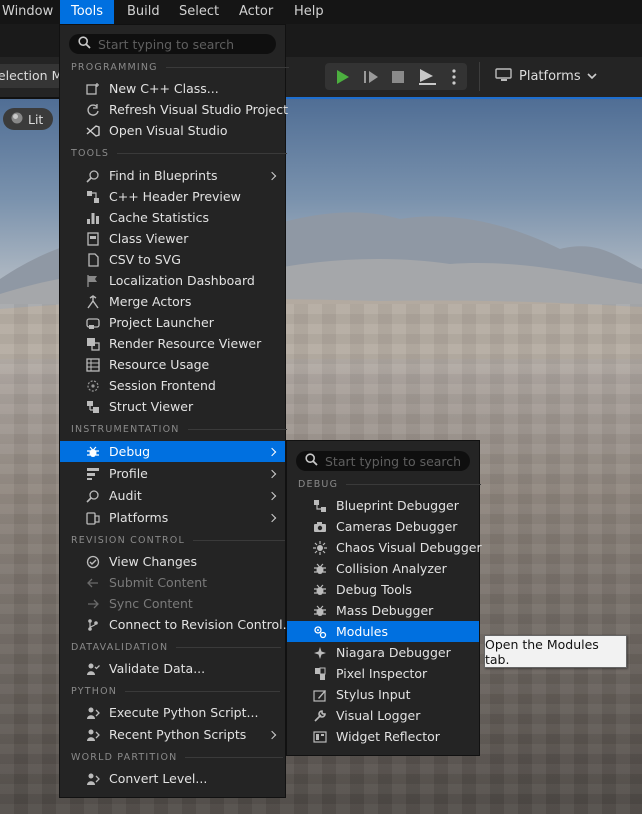 The width and height of the screenshot is (642, 814). What do you see at coordinates (151, 406) in the screenshot?
I see `menu-item-label: Struct Viewer` at bounding box center [151, 406].